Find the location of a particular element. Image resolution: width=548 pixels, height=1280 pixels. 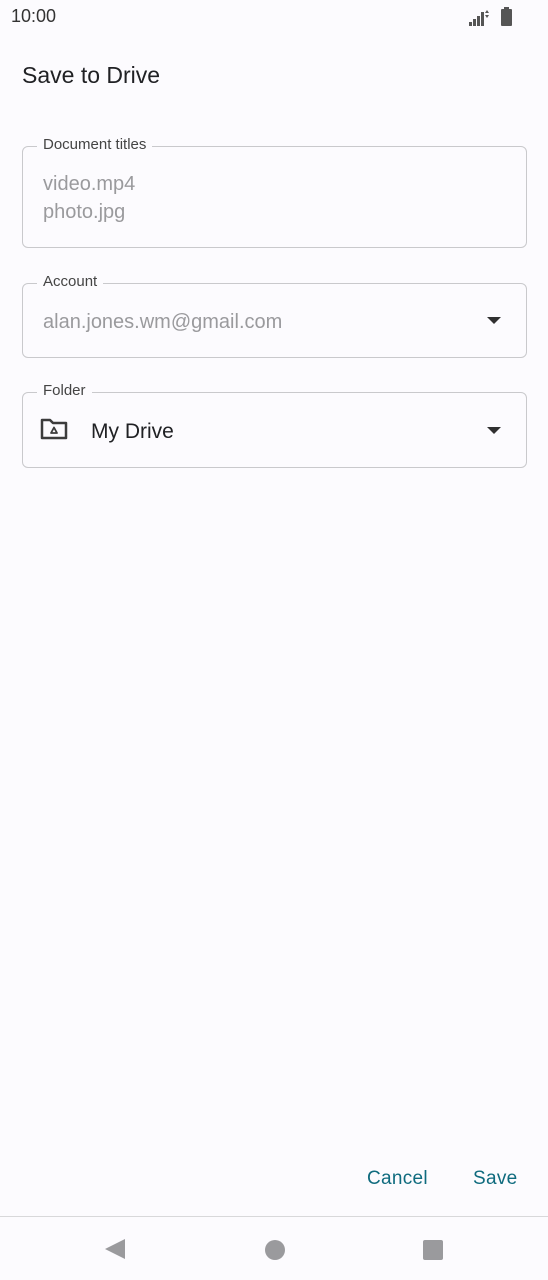

document-title-item: photo.jpg is located at coordinates (84, 212).